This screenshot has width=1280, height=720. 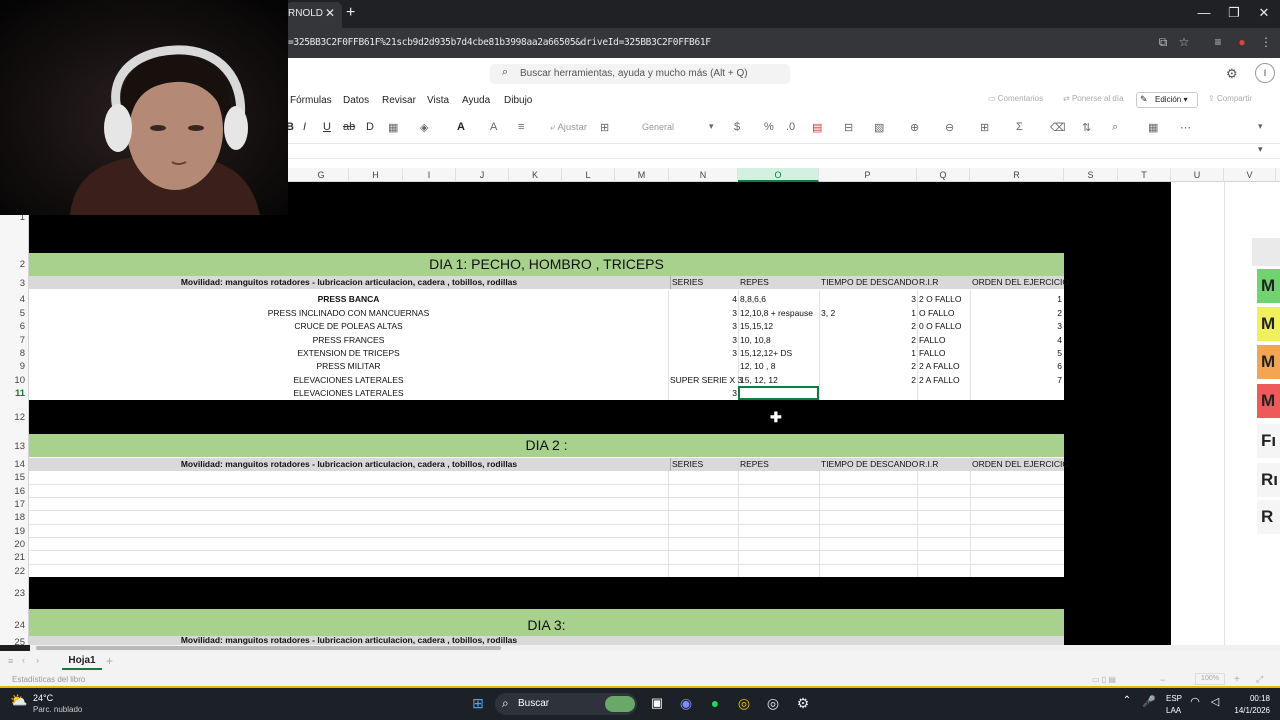 I want to click on exercise-name: CRUCE DE POLEAS ALTAS, so click(x=348, y=326).